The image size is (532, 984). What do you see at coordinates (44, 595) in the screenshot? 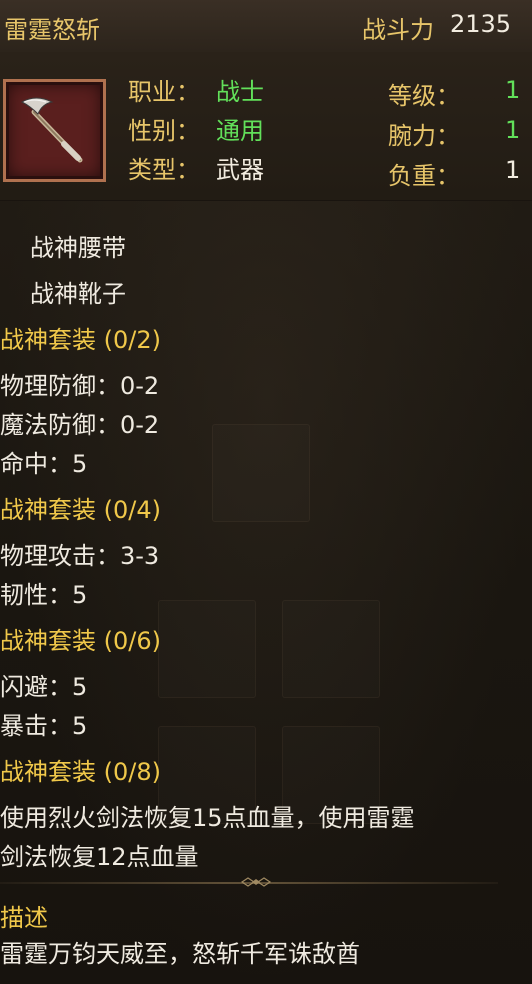
I see `set-bonus-line: 韧性：5` at bounding box center [44, 595].